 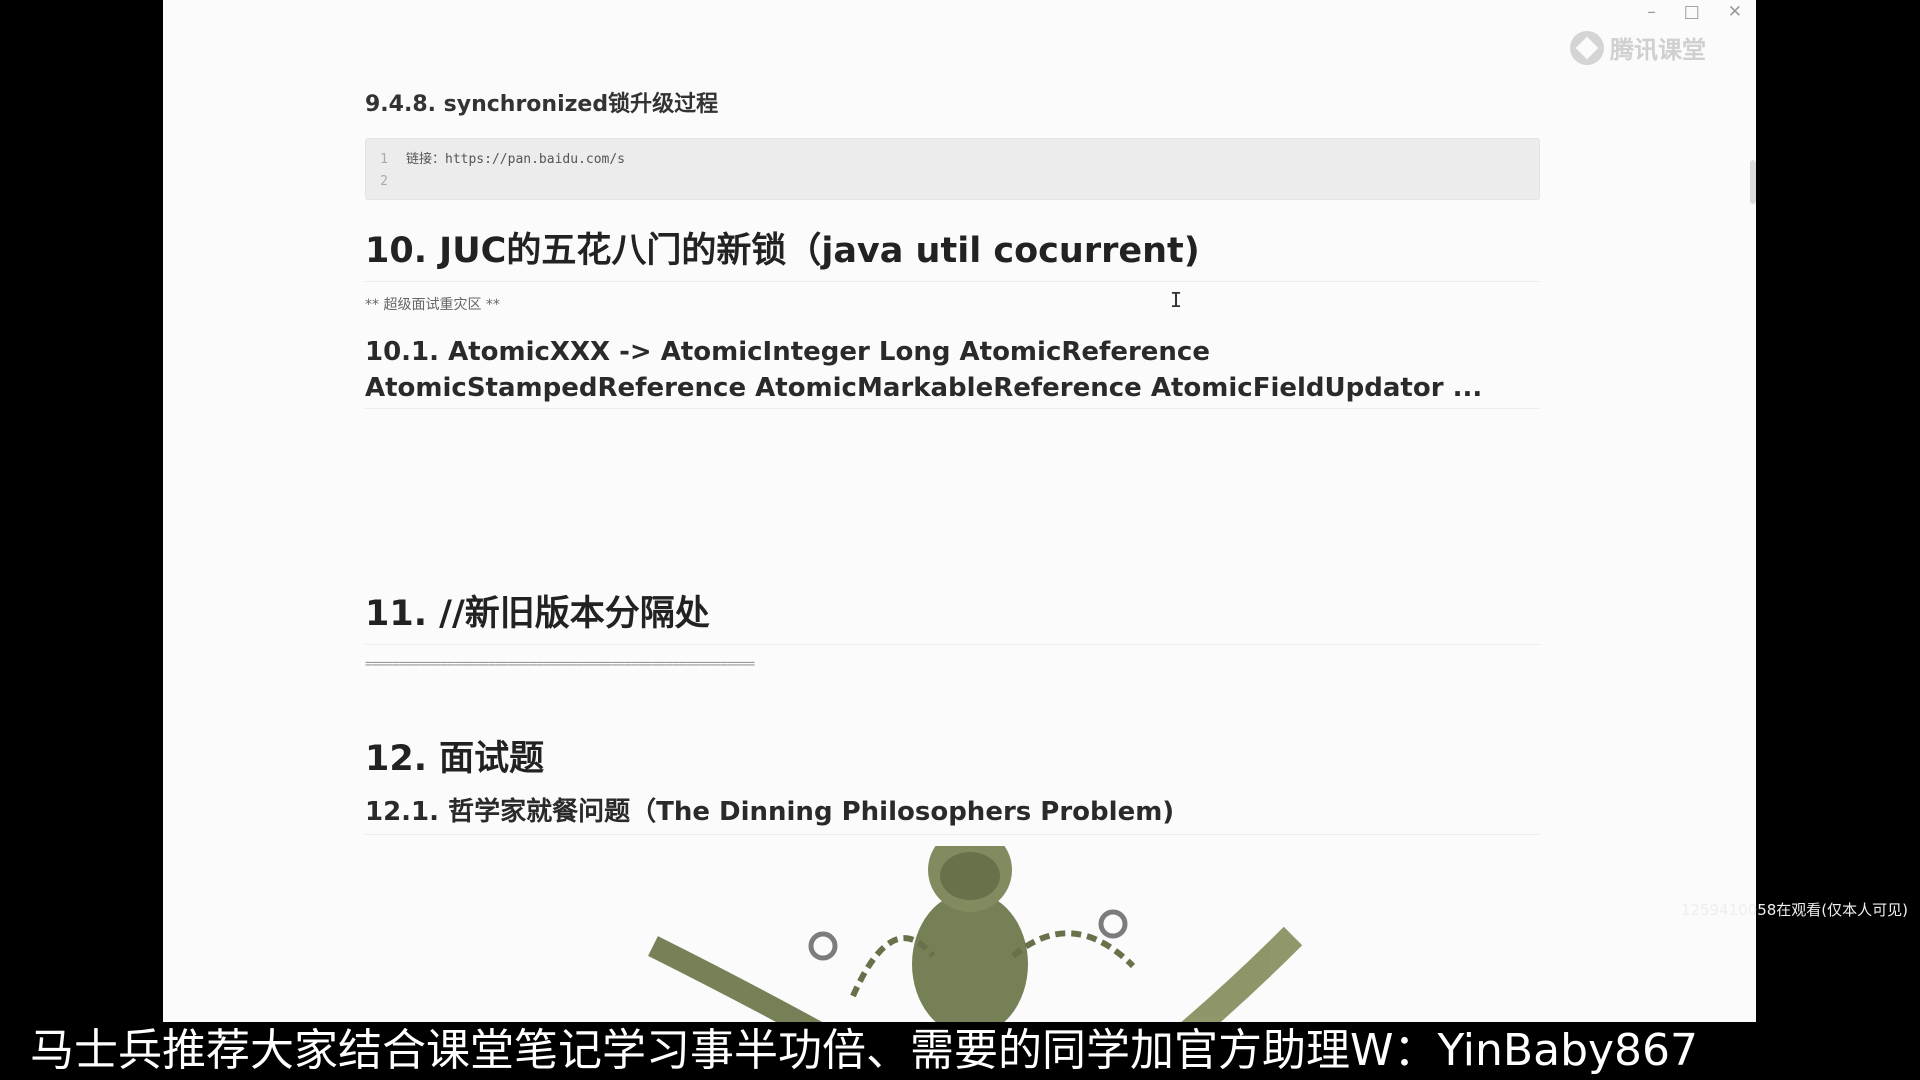 I want to click on line-number: 2, so click(x=384, y=181).